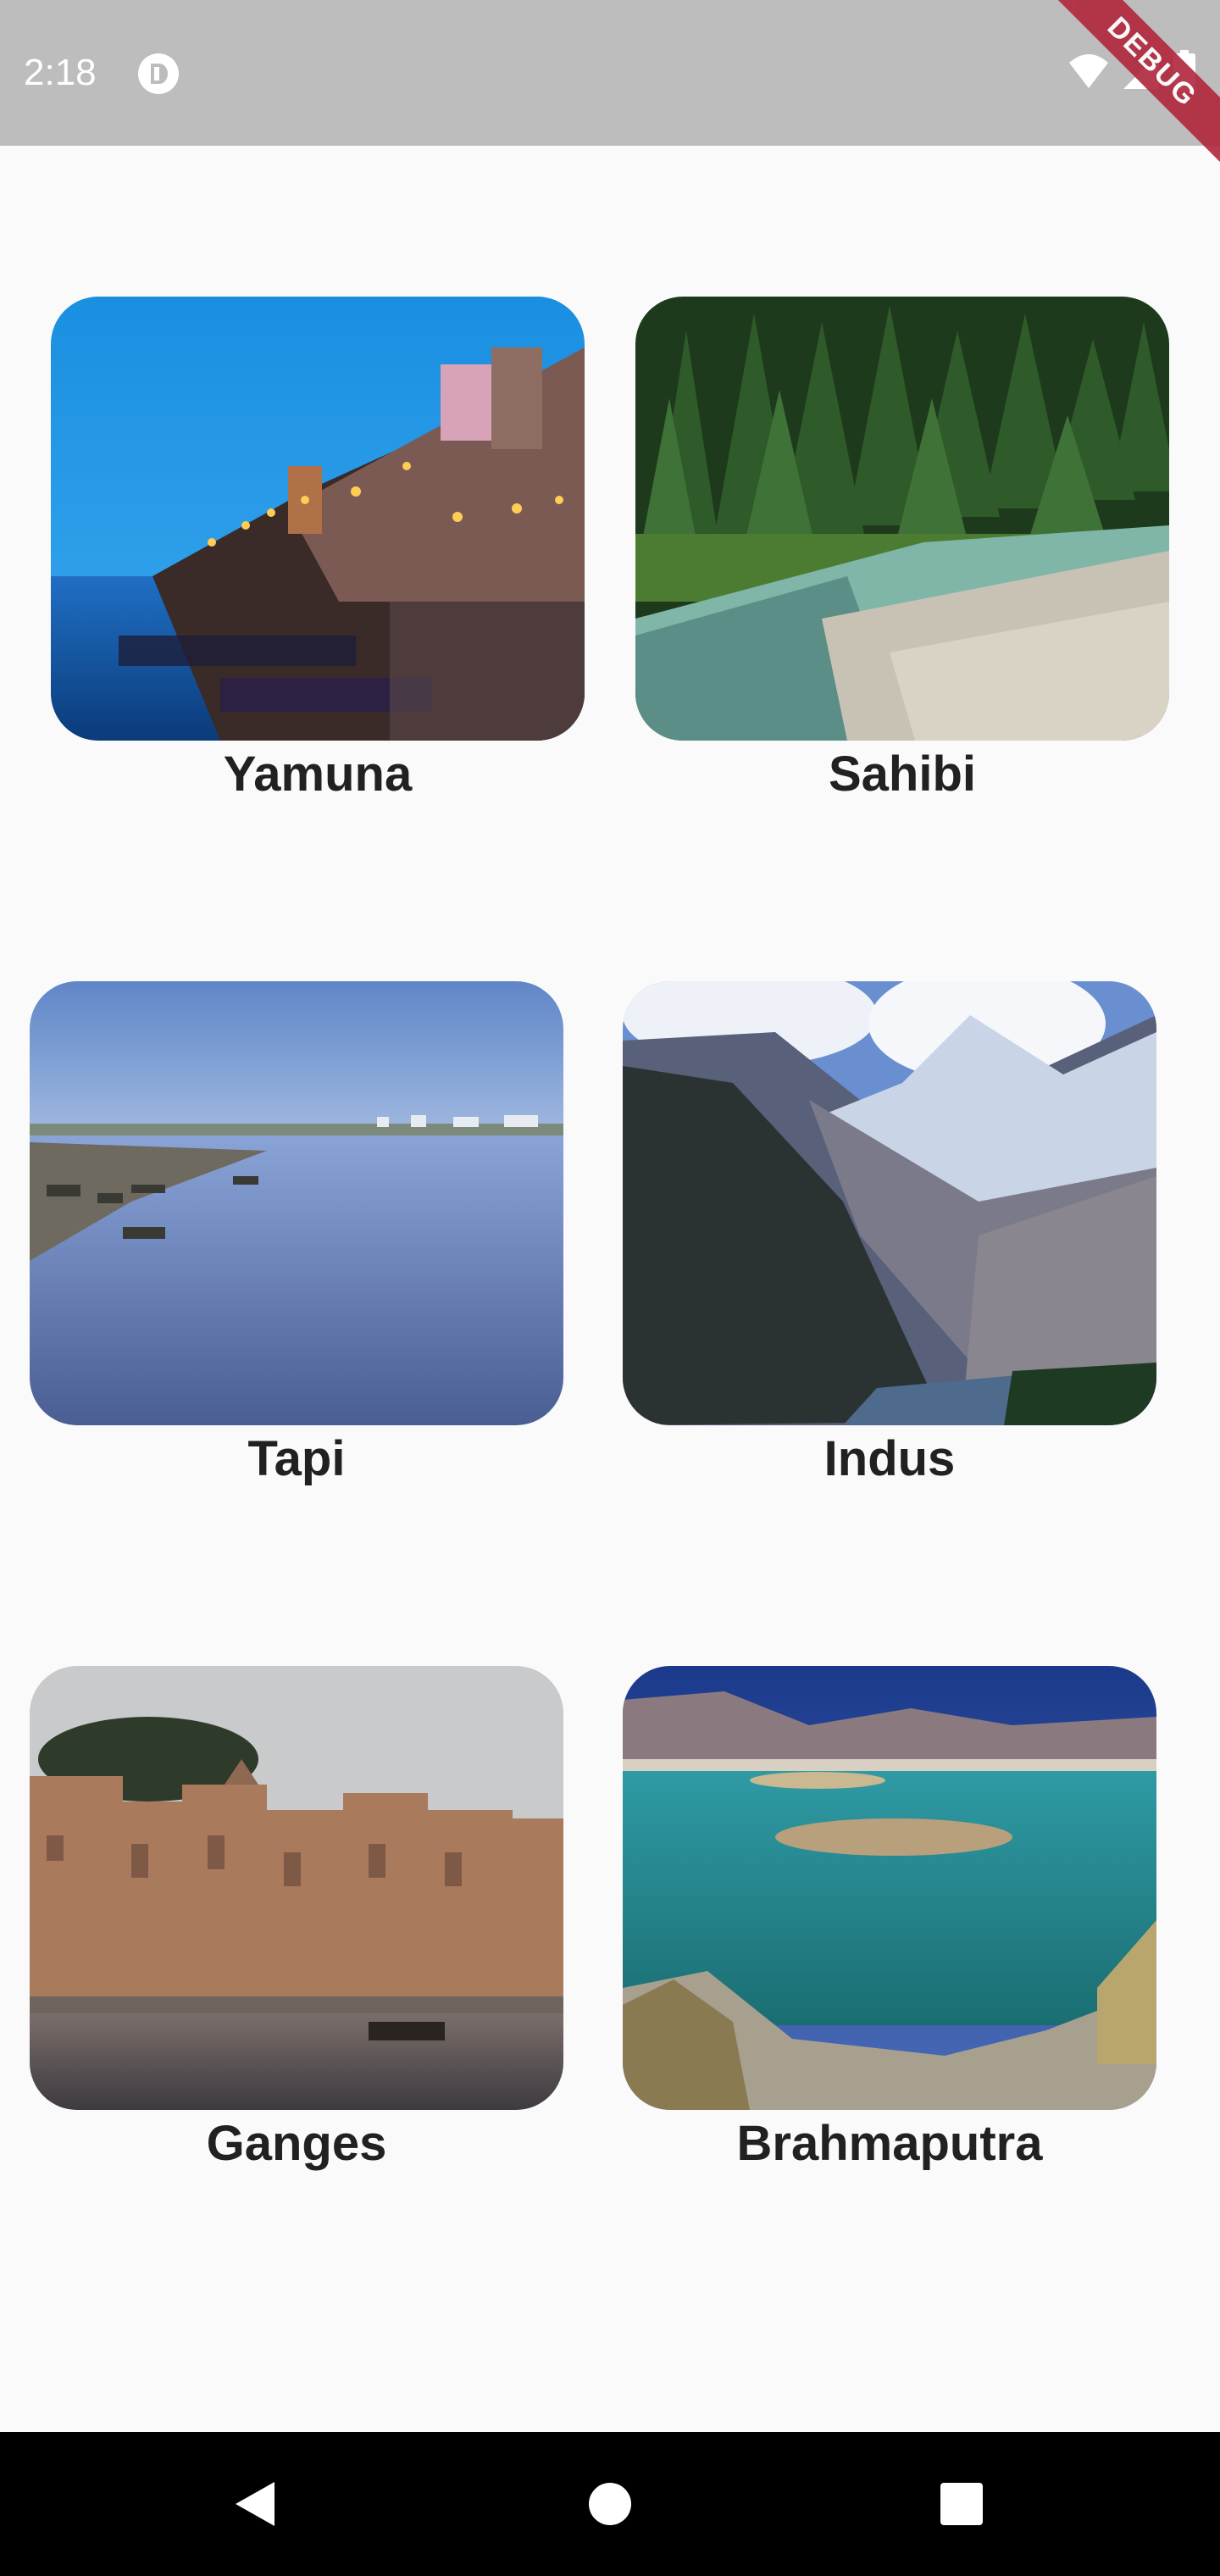 This screenshot has width=1220, height=2576. I want to click on river-card-sahibi: Sahibi, so click(902, 552).